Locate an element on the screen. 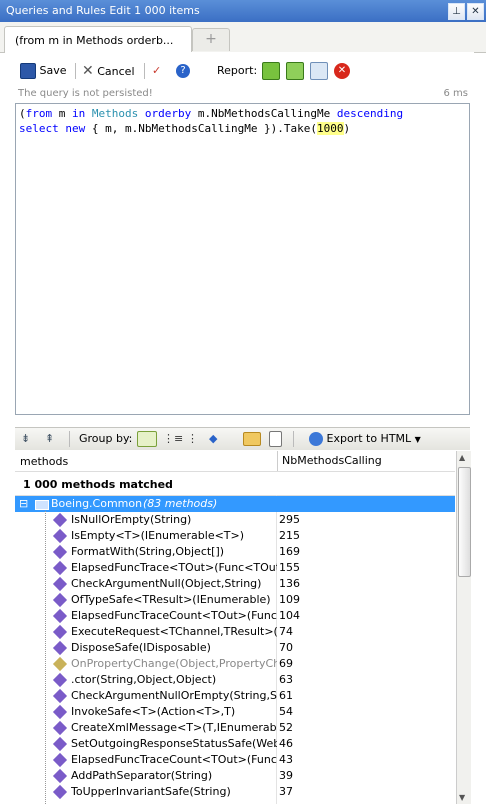 The width and height of the screenshot is (486, 804). close-icon: ✕ is located at coordinates (475, 11).